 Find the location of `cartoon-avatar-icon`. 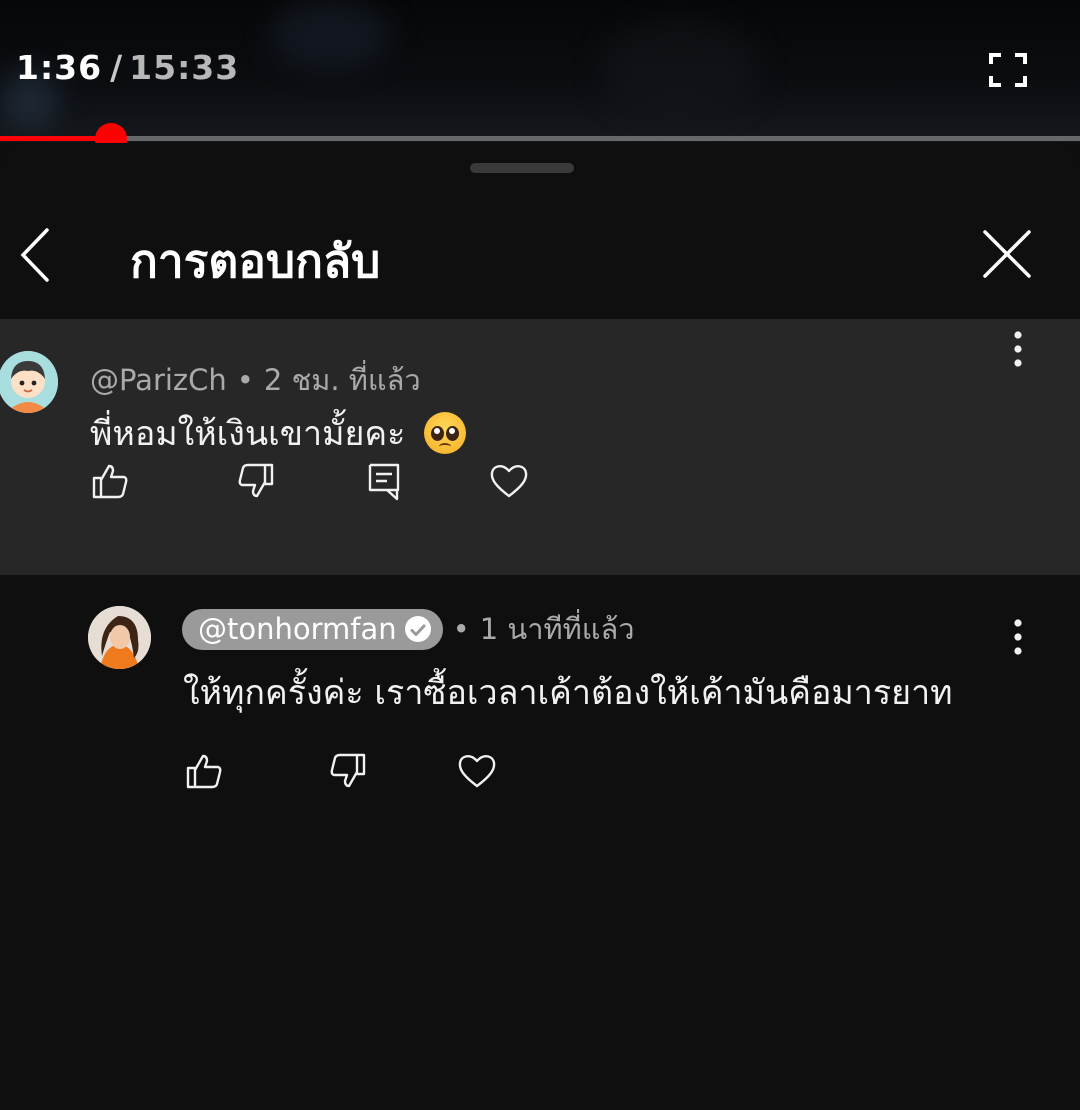

cartoon-avatar-icon is located at coordinates (29, 382).